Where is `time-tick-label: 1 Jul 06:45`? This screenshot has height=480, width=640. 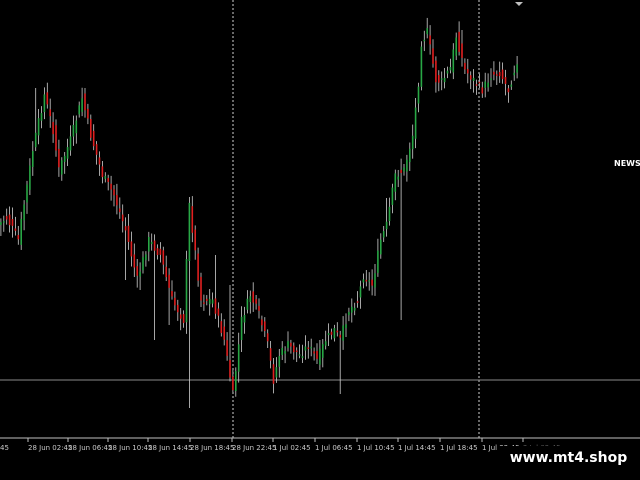
time-tick-label: 1 Jul 06:45 is located at coordinates (334, 448).